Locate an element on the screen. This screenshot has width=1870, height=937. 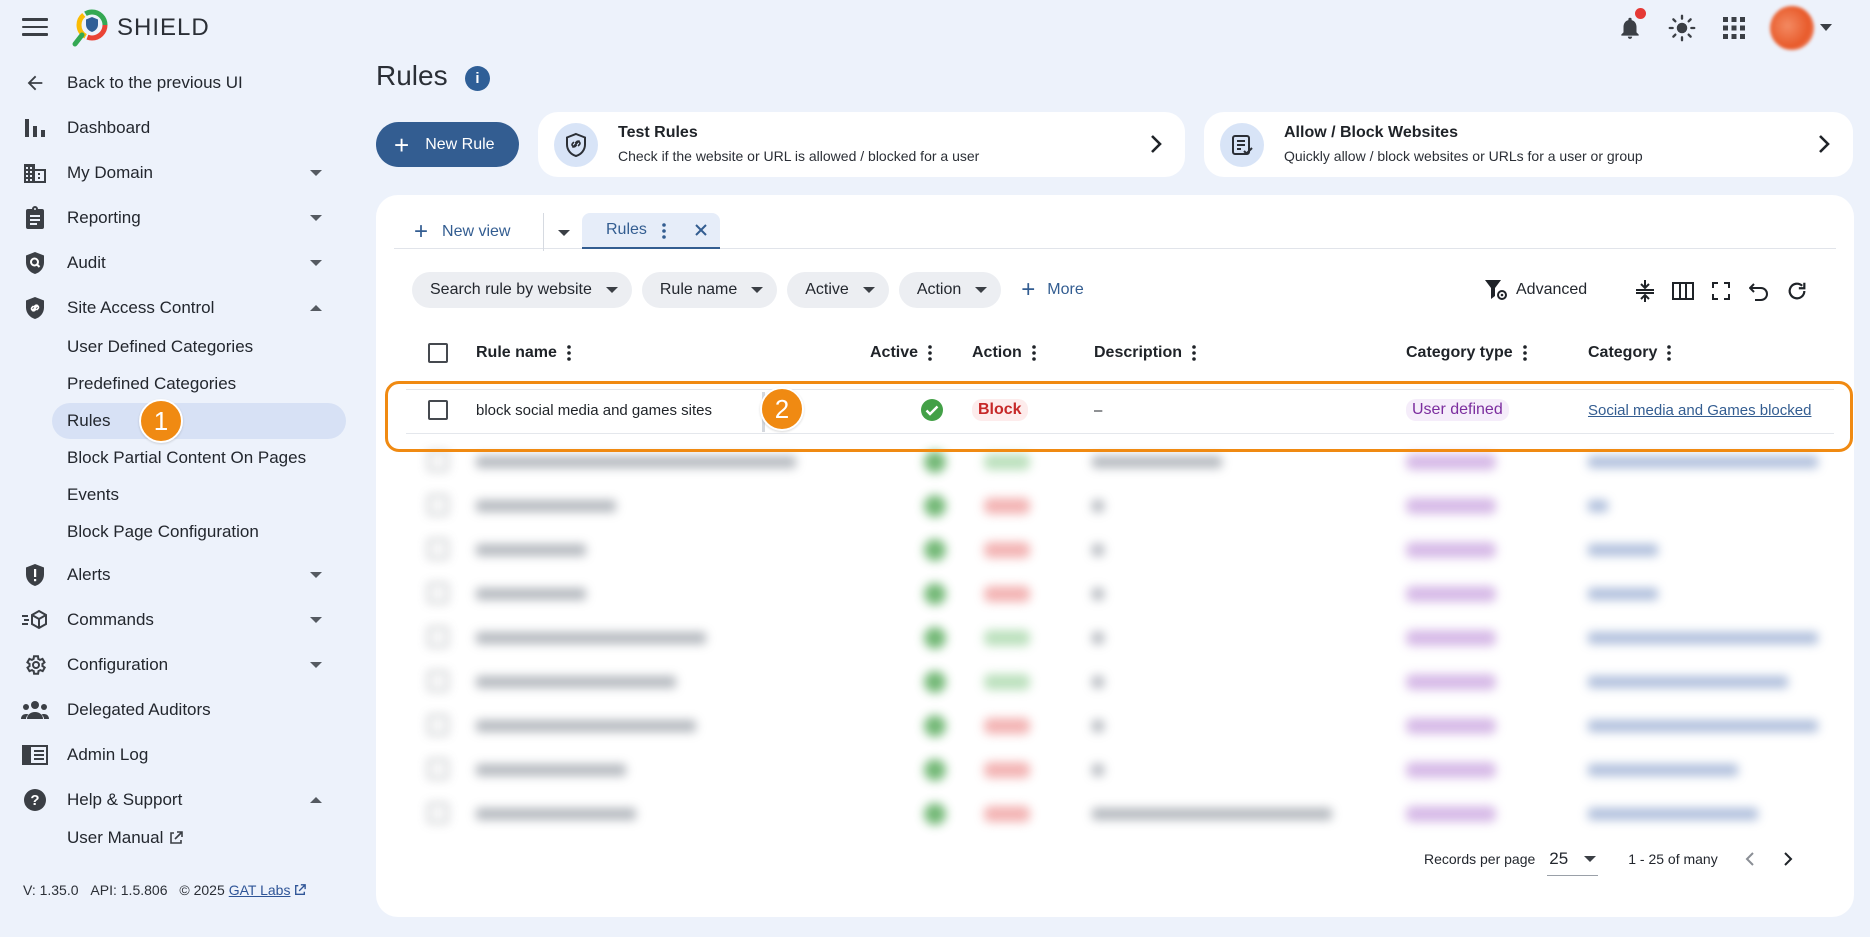
select-all-checkbox is located at coordinates (438, 353).